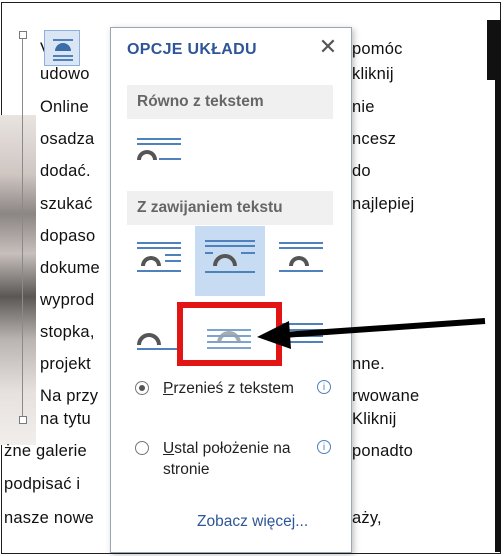  Describe the element at coordinates (373, 74) in the screenshot. I see `doc-line-right: kliknij` at that location.